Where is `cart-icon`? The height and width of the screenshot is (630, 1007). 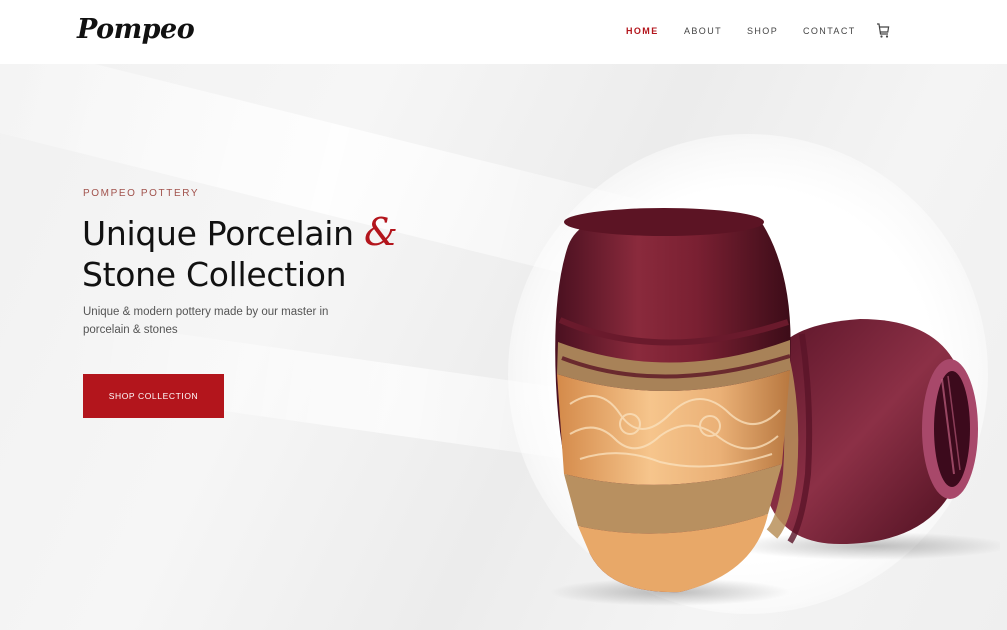
cart-icon is located at coordinates (883, 31).